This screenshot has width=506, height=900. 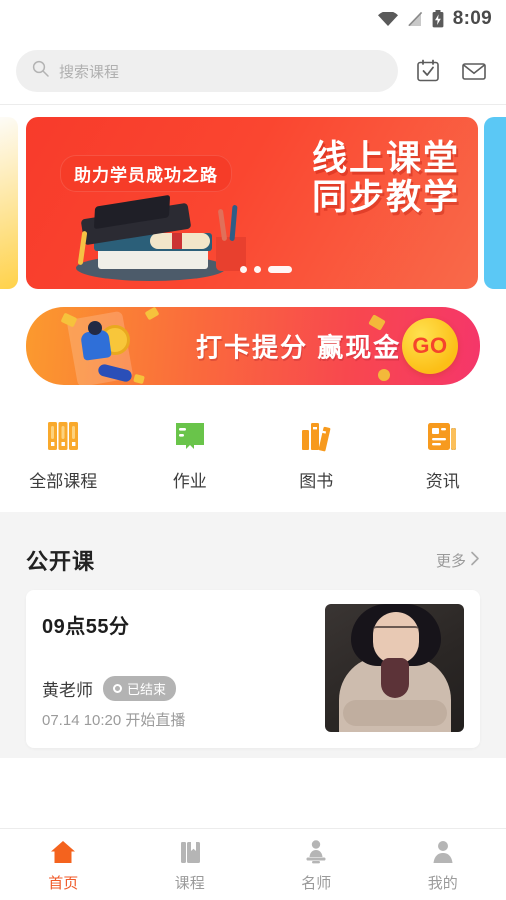 I want to click on quick-link-news: 资讯, so click(x=443, y=452).